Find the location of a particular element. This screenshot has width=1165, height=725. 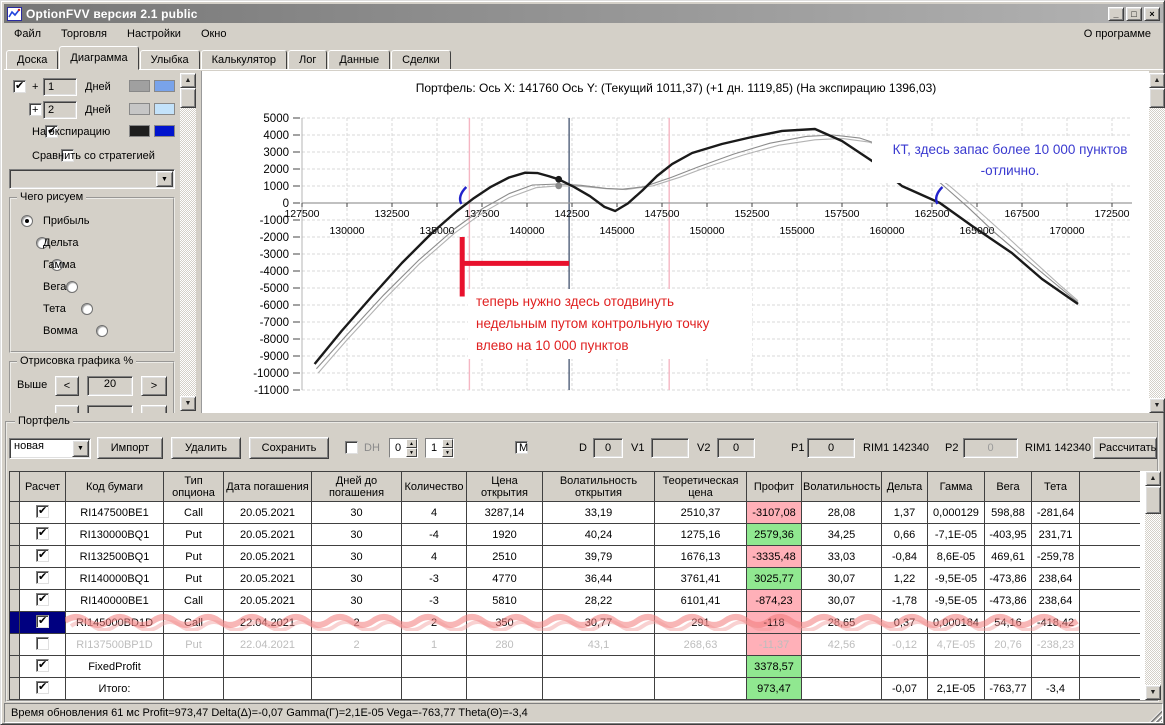

calculate-button: Рассчитать is located at coordinates (1125, 448).